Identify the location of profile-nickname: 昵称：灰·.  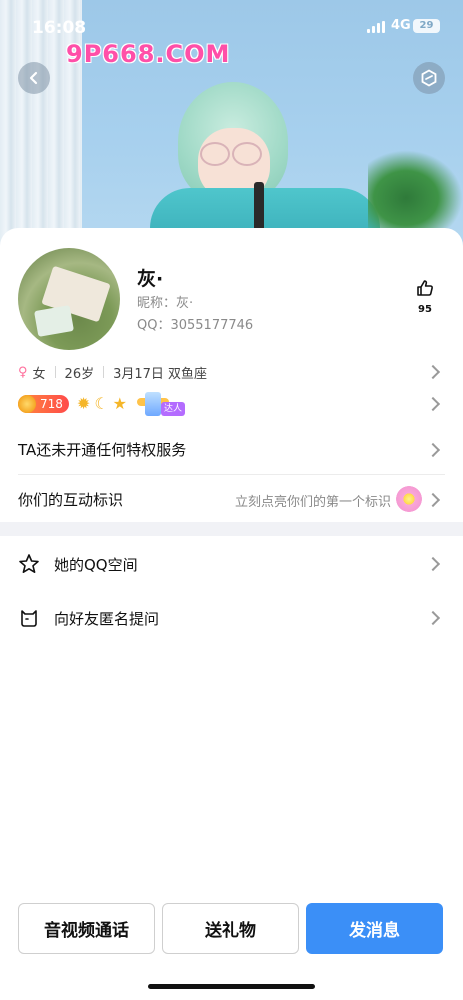
(165, 303).